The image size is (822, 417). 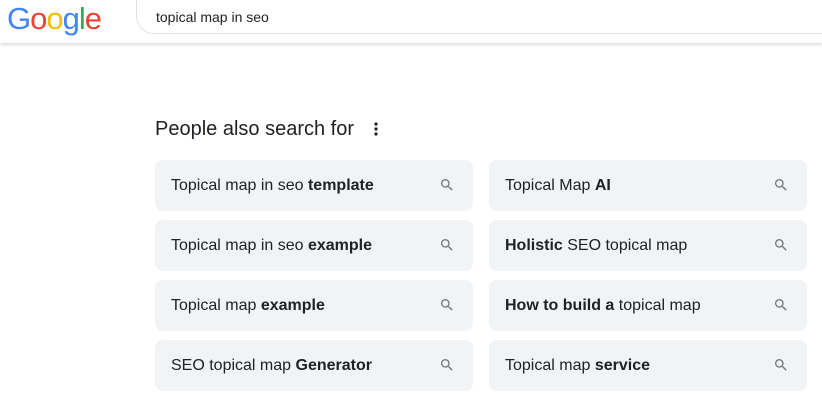 What do you see at coordinates (93, 18) in the screenshot?
I see `logo-letter-e: e` at bounding box center [93, 18].